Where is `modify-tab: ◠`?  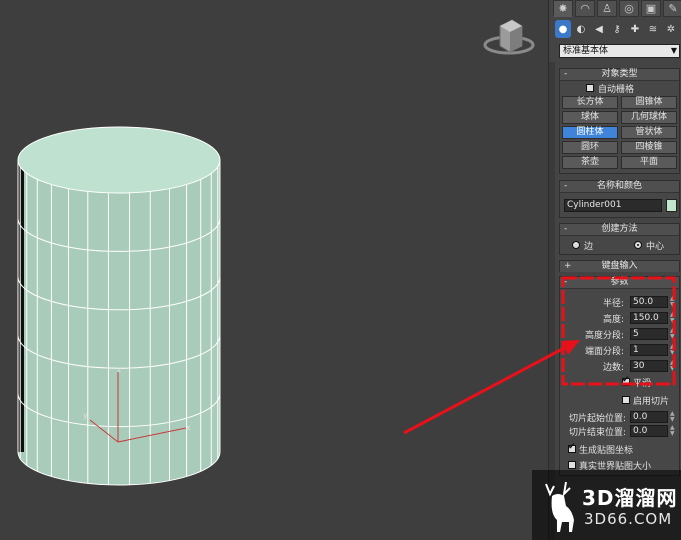 modify-tab: ◠ is located at coordinates (585, 8).